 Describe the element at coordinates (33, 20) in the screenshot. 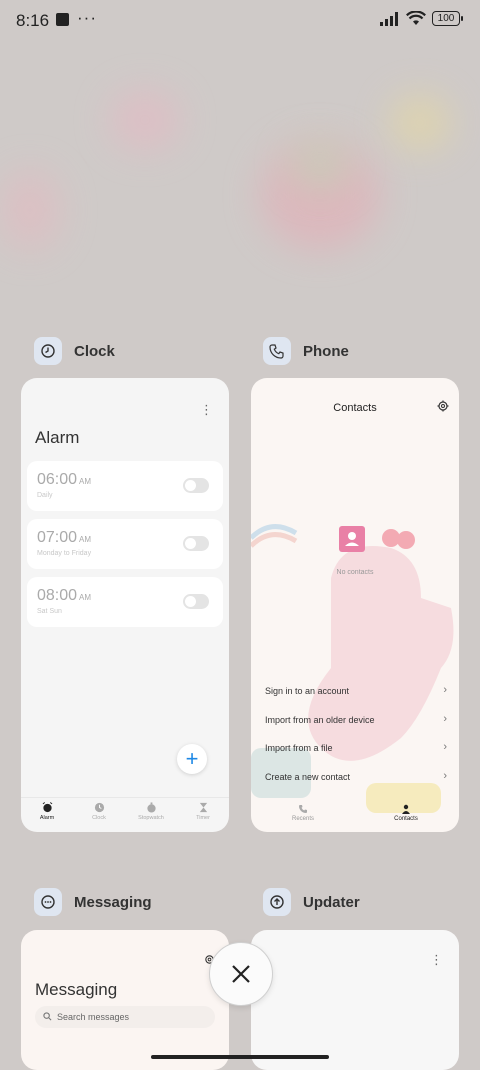

I see `status-time: 8:16` at that location.